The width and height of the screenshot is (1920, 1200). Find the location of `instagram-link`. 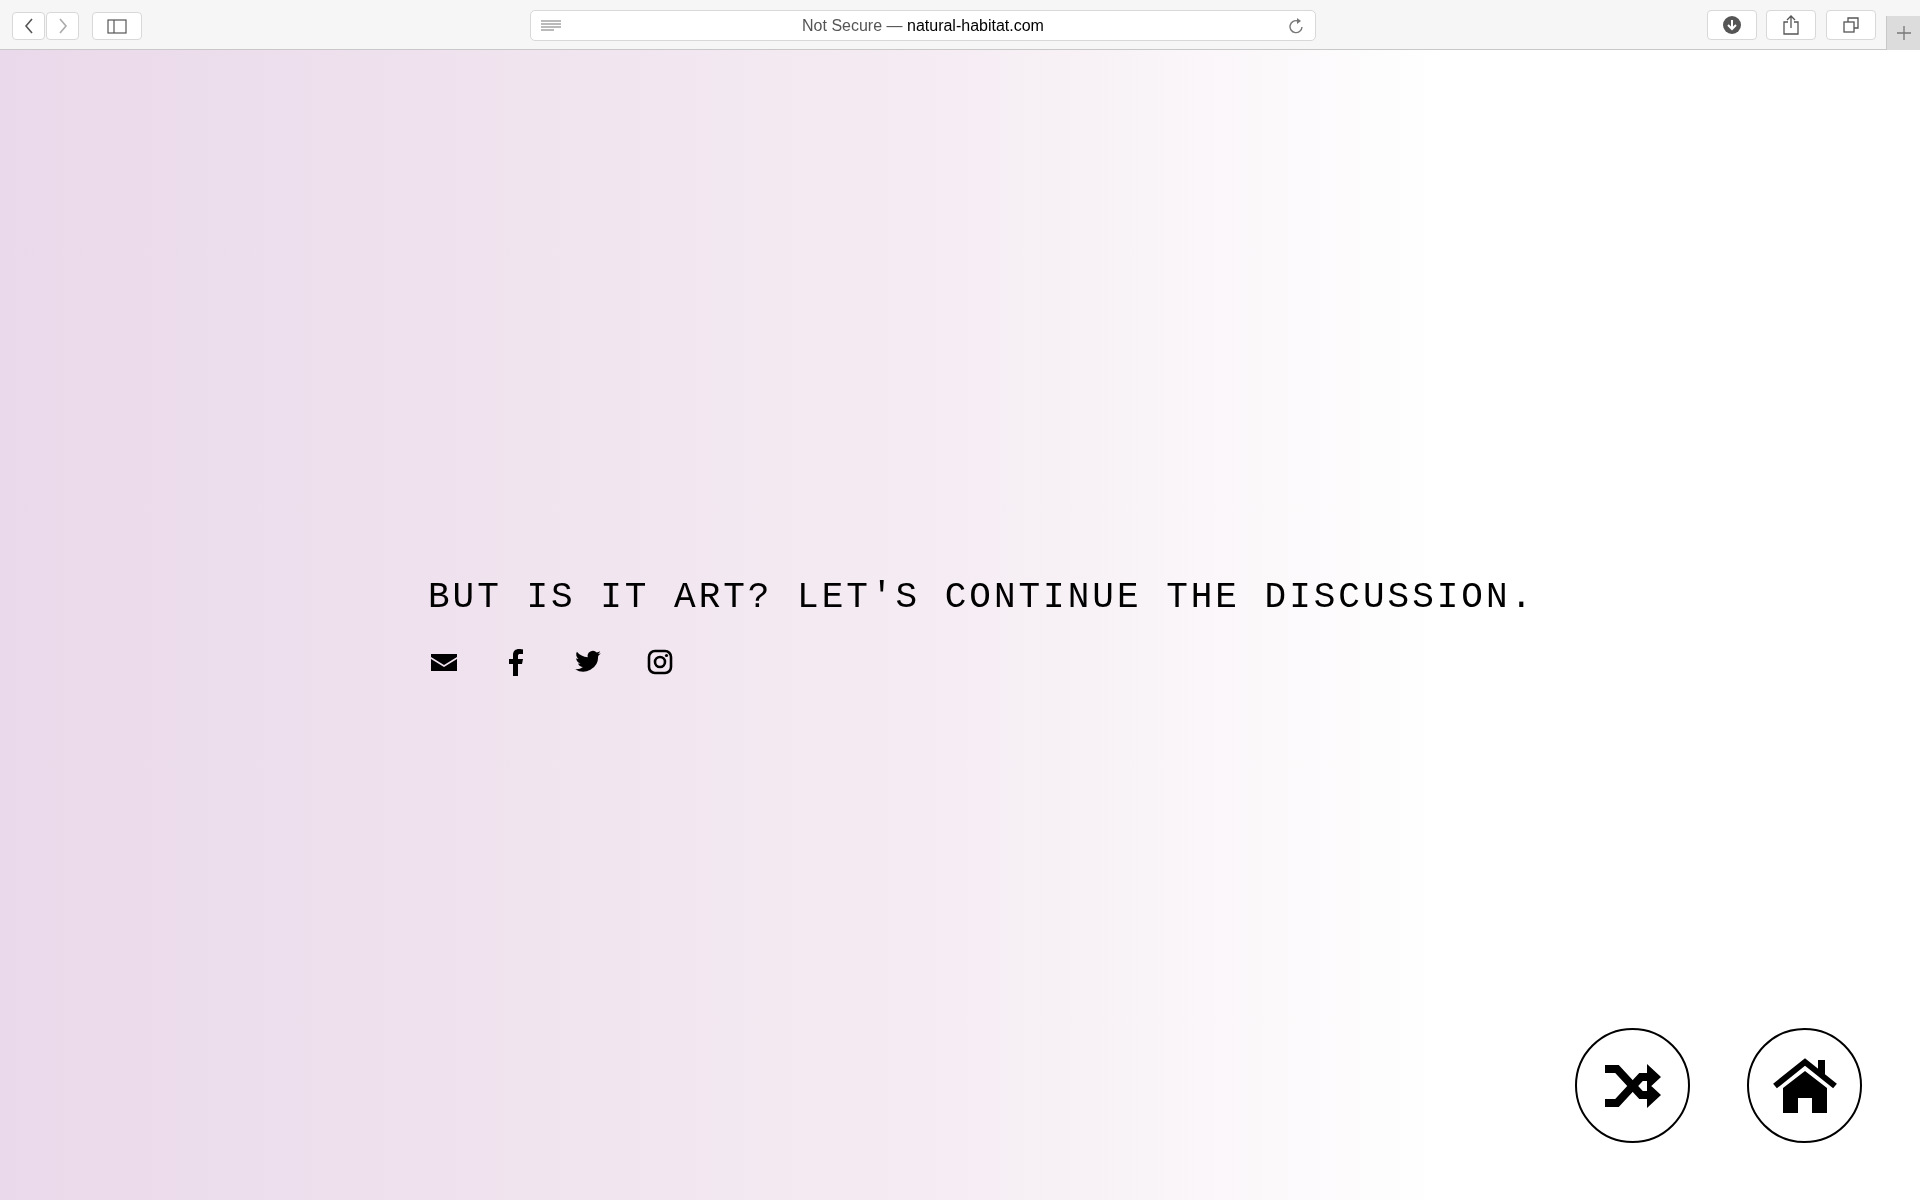

instagram-link is located at coordinates (660, 662).